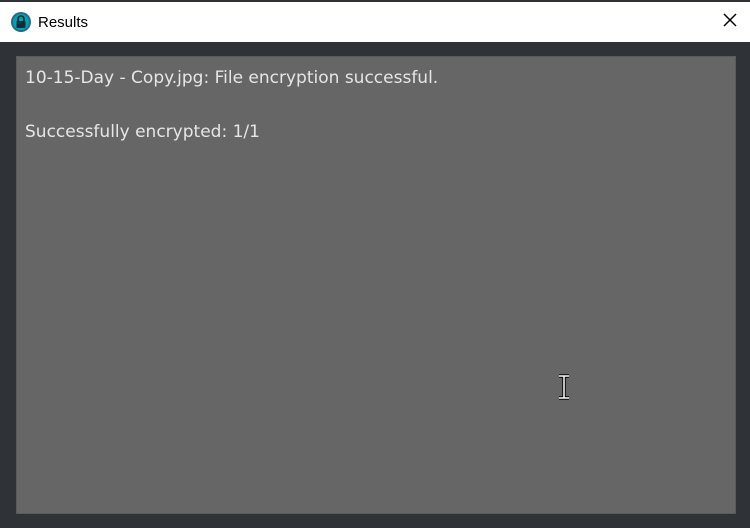 The width and height of the screenshot is (750, 528). What do you see at coordinates (21, 22) in the screenshot?
I see `lock-icon` at bounding box center [21, 22].